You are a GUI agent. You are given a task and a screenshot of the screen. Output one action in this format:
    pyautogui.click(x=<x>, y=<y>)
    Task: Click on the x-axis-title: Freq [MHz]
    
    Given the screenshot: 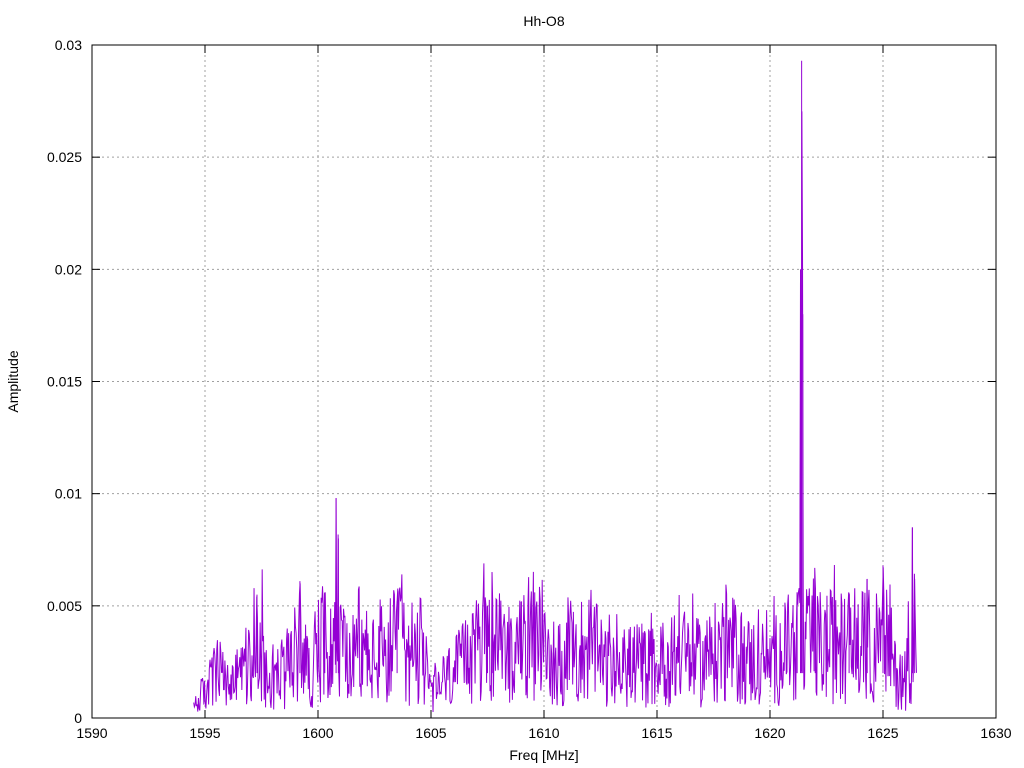 What is the action you would take?
    pyautogui.click(x=543, y=755)
    